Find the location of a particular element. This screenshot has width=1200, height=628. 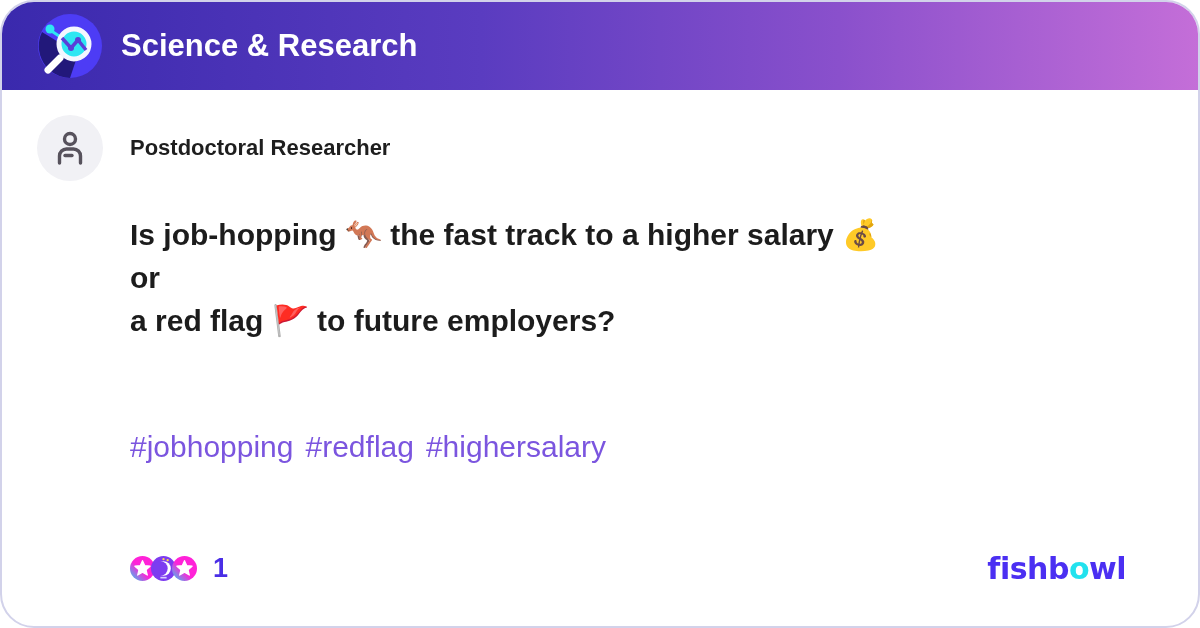

author-title: Postdoctoral Researcher is located at coordinates (260, 148).